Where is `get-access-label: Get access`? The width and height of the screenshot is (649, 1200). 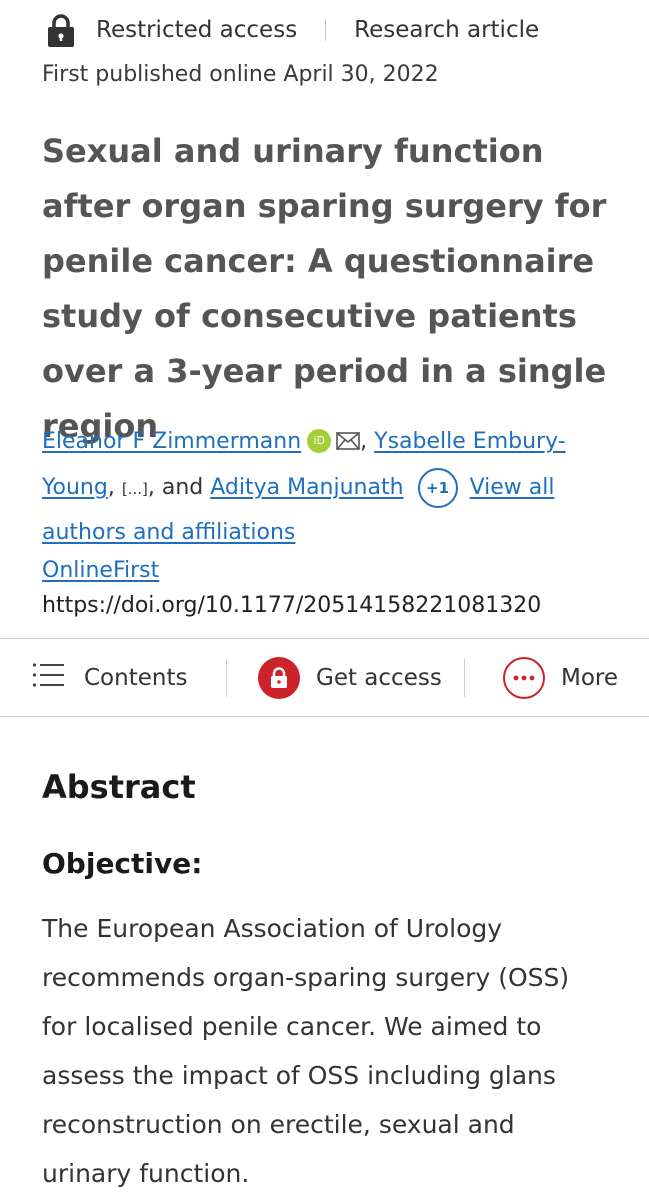
get-access-label: Get access is located at coordinates (379, 678).